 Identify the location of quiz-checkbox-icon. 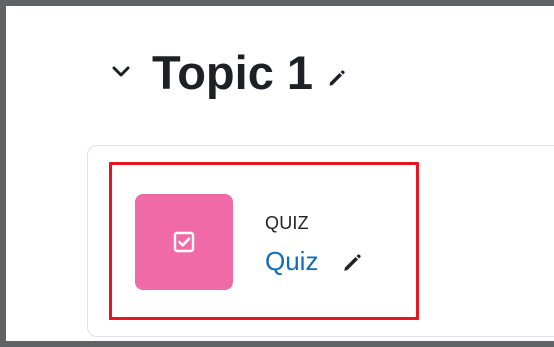
(184, 242).